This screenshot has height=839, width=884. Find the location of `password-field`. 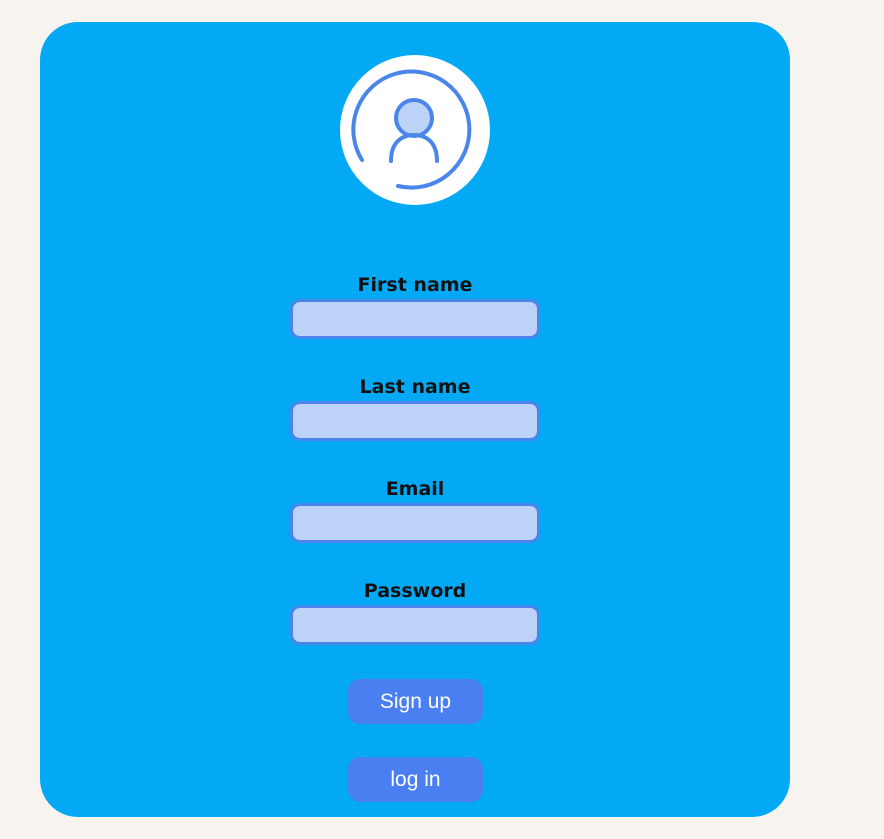

password-field is located at coordinates (415, 625).